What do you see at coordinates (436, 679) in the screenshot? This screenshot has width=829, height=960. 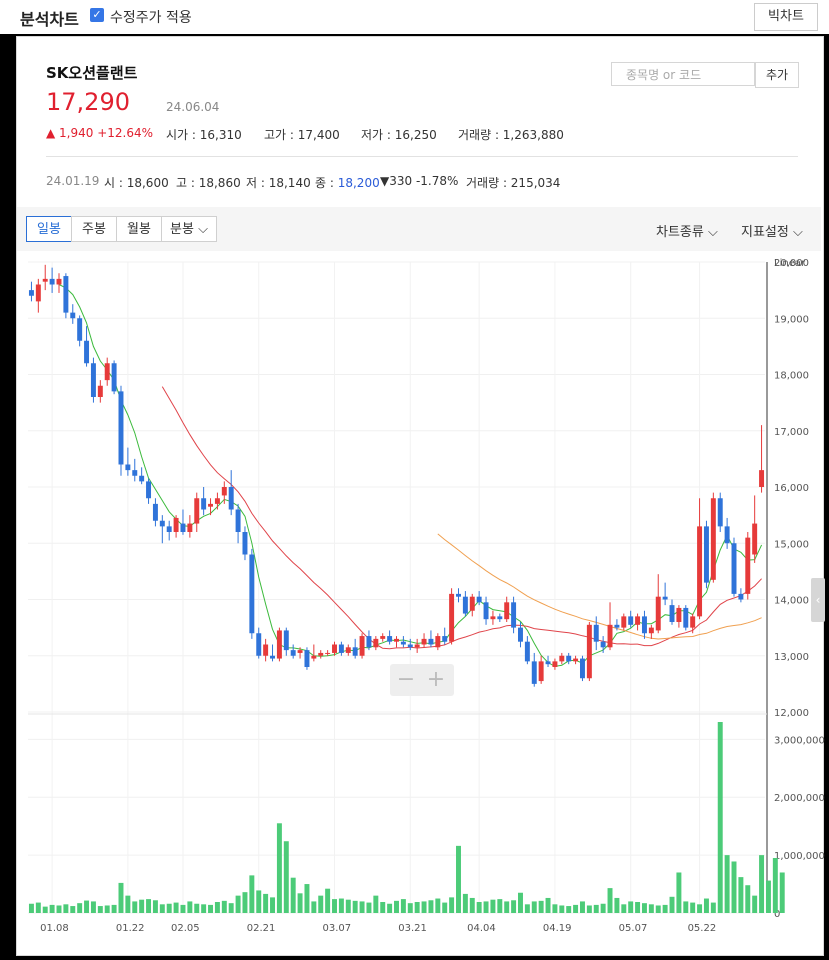 I see `zoom-in-button: +` at bounding box center [436, 679].